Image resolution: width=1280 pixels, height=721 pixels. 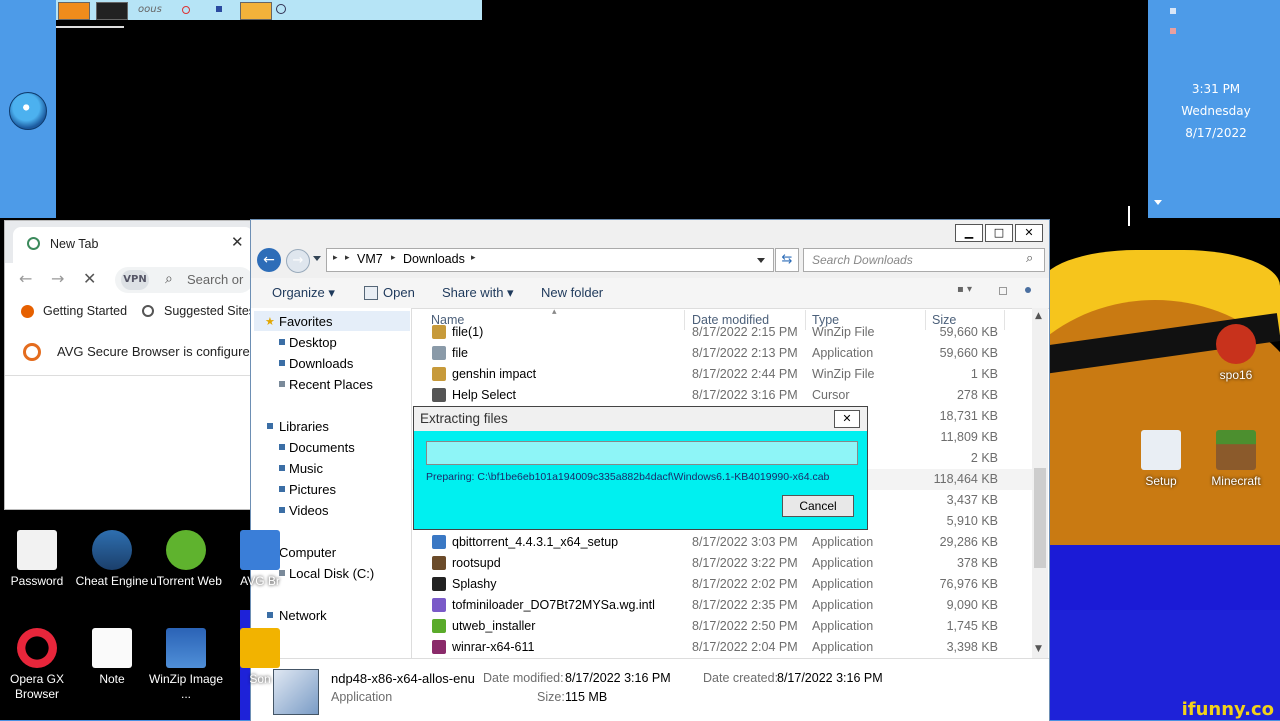 I want to click on vpn-icon: VPN, so click(x=135, y=280).